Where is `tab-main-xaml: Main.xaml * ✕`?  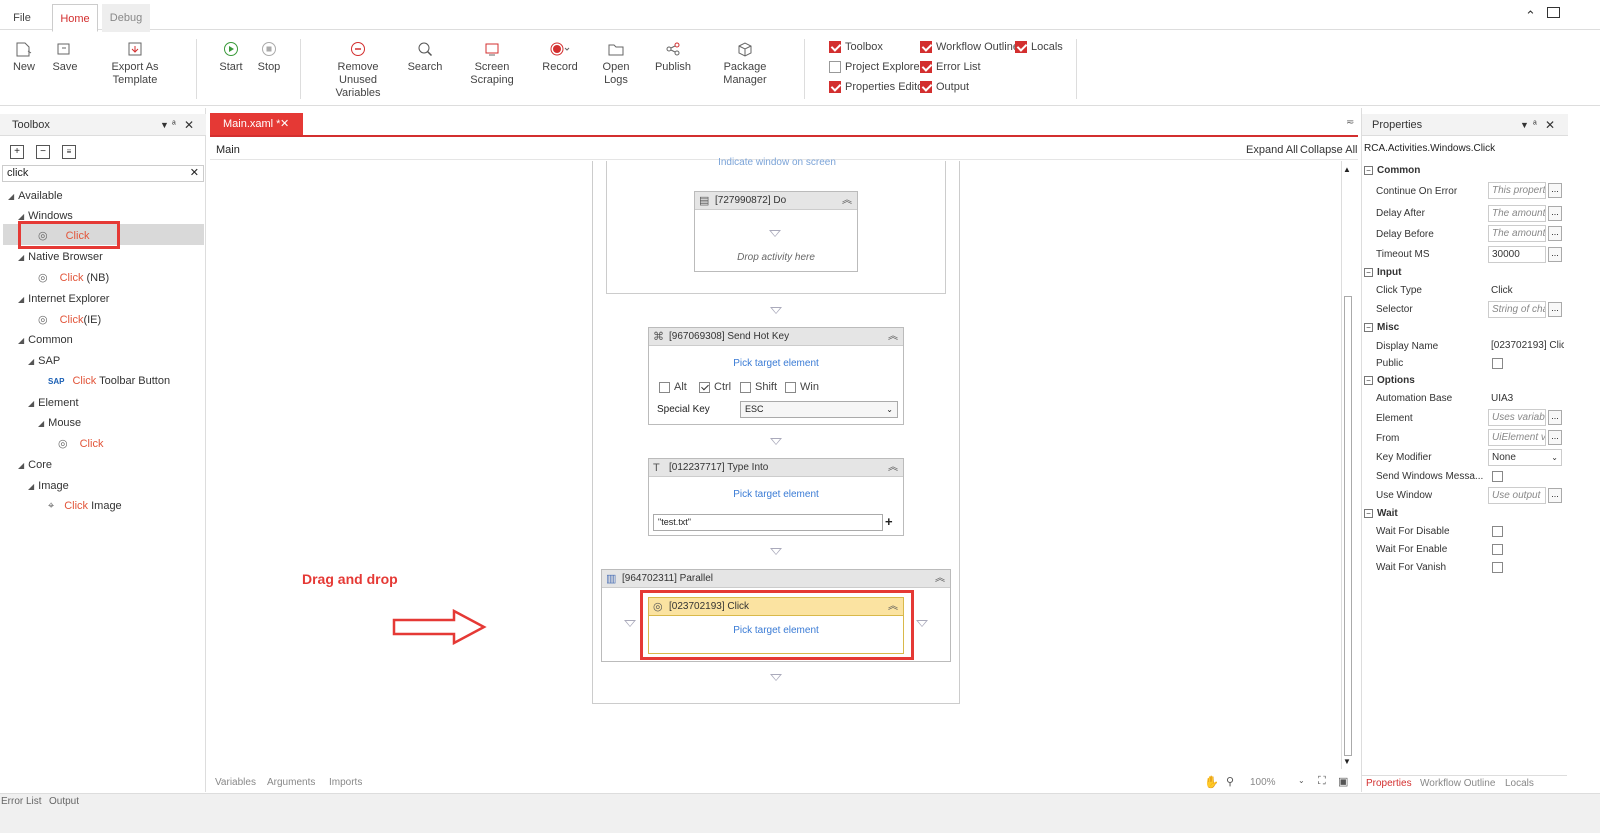 tab-main-xaml: Main.xaml * ✕ is located at coordinates (256, 124).